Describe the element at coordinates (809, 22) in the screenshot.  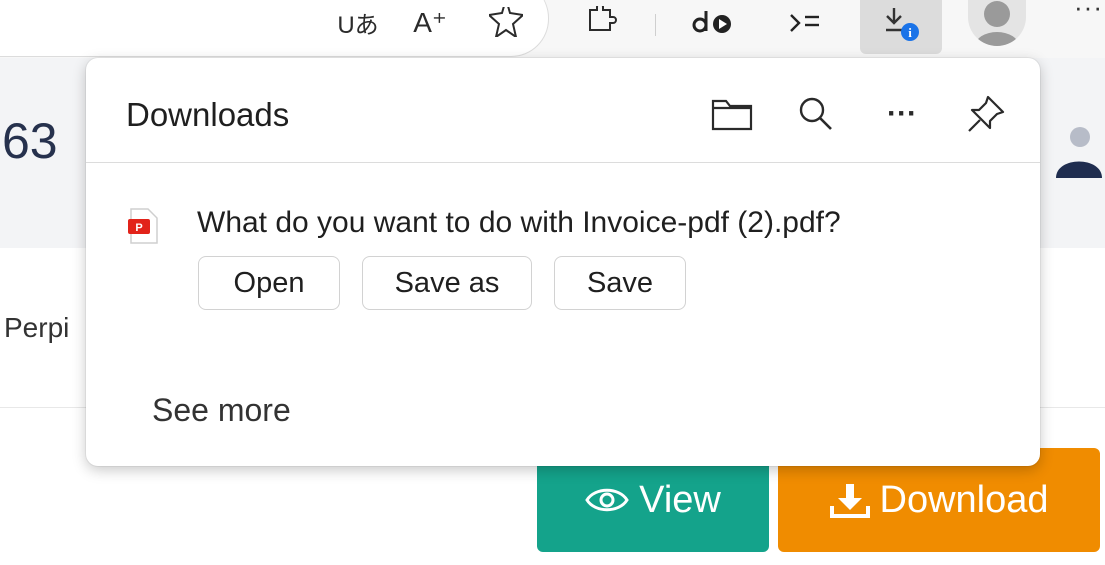
I see `collections-icon` at that location.